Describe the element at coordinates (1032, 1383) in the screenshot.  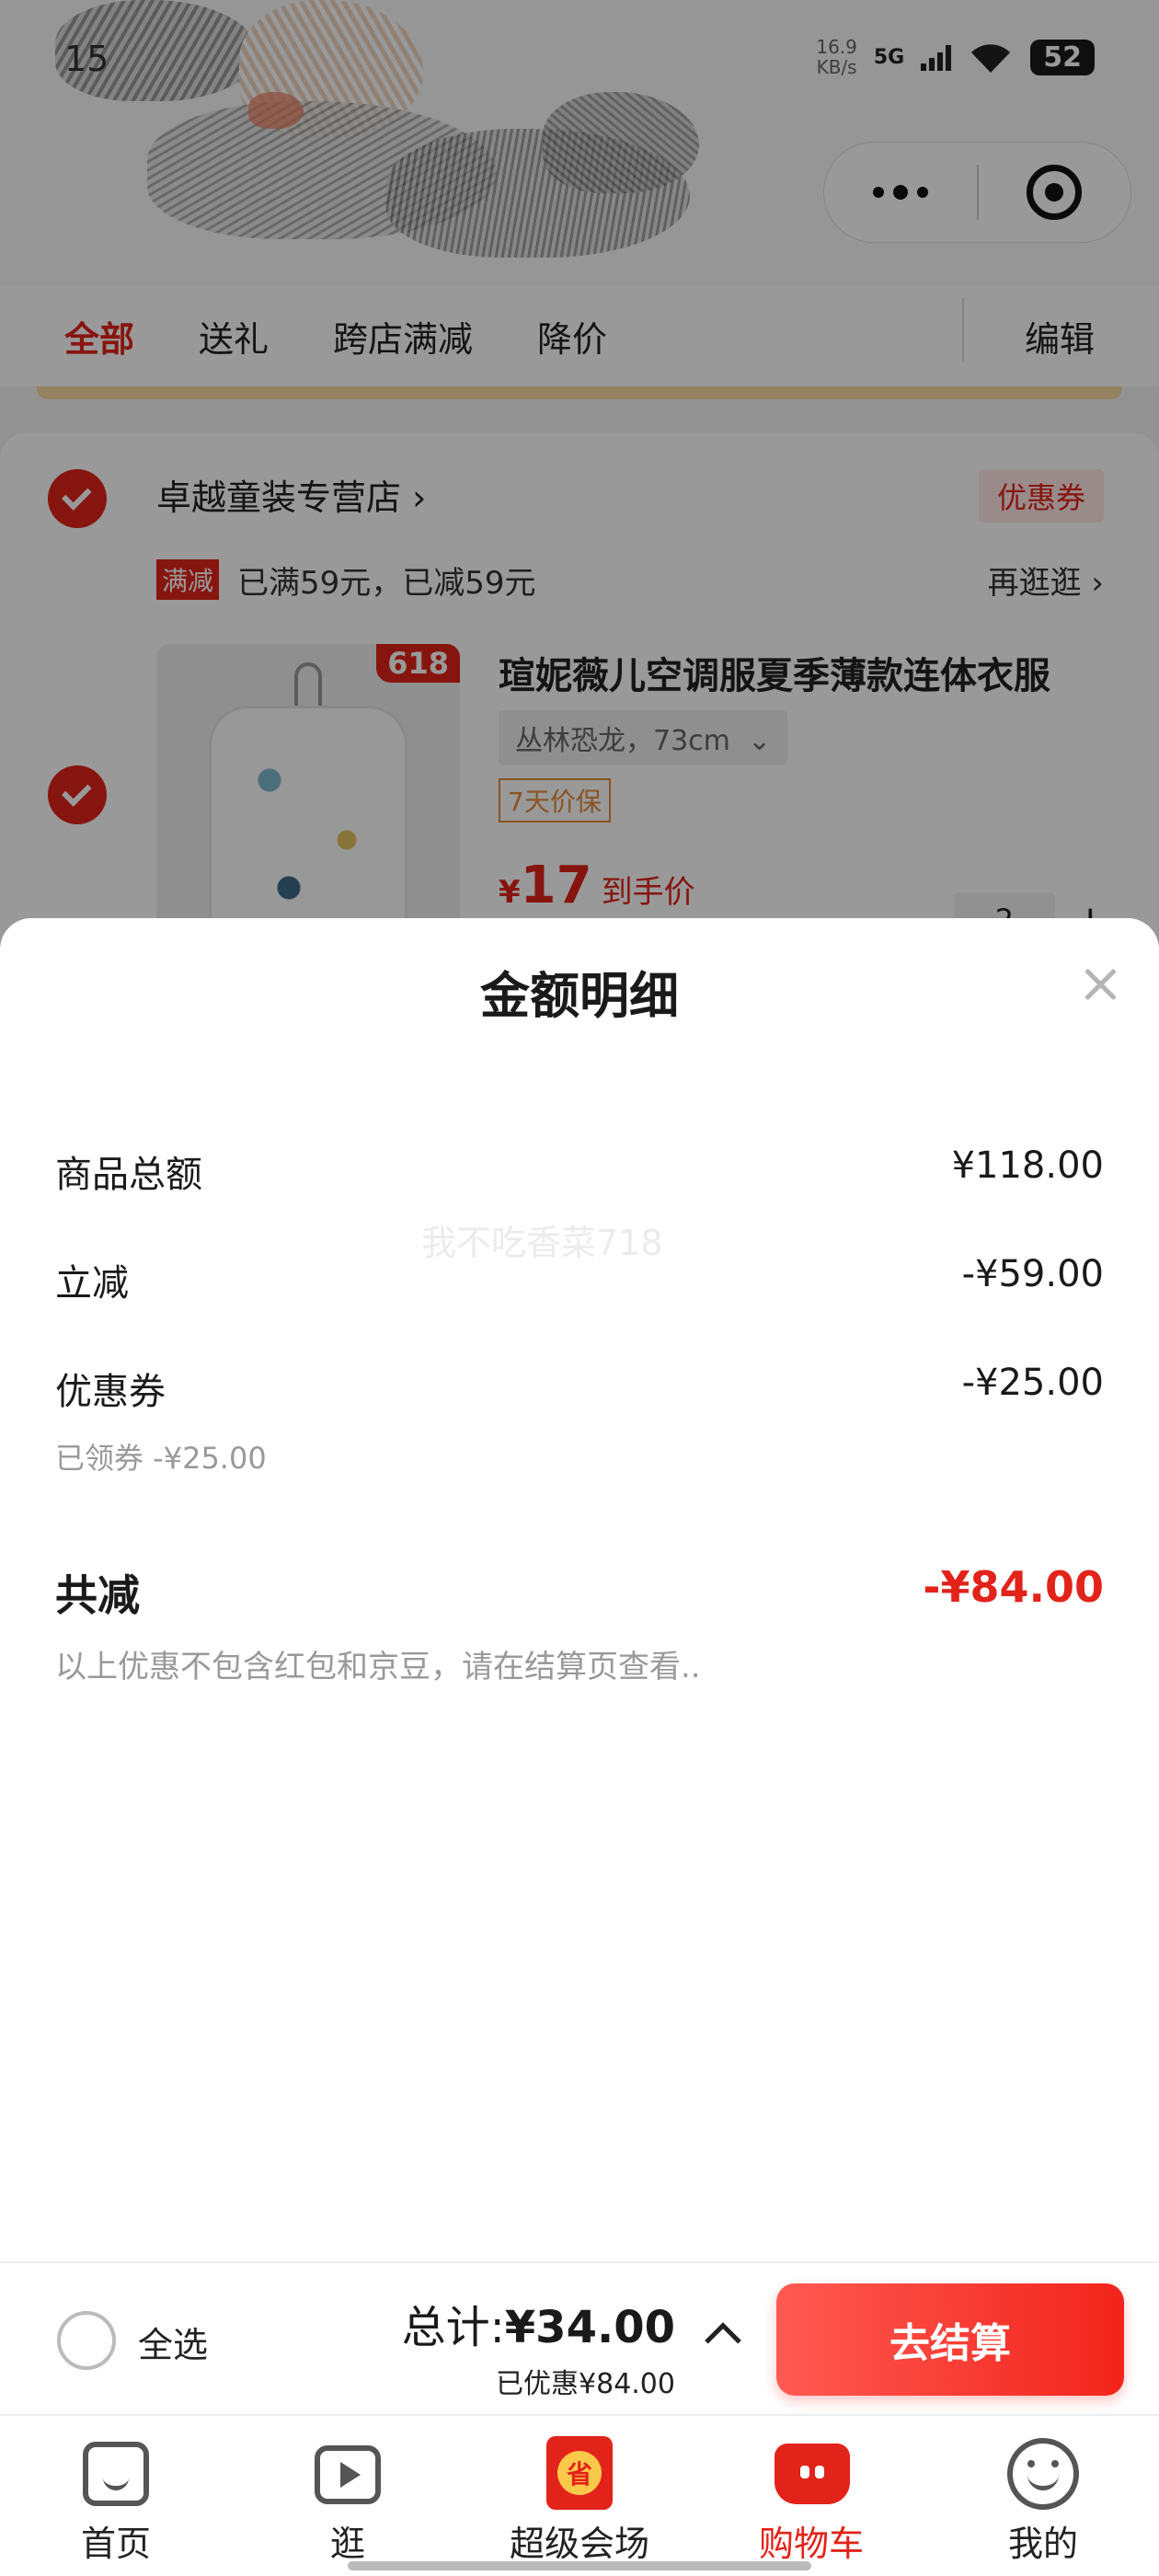
I see `row-value-coupon: -¥25.00` at that location.